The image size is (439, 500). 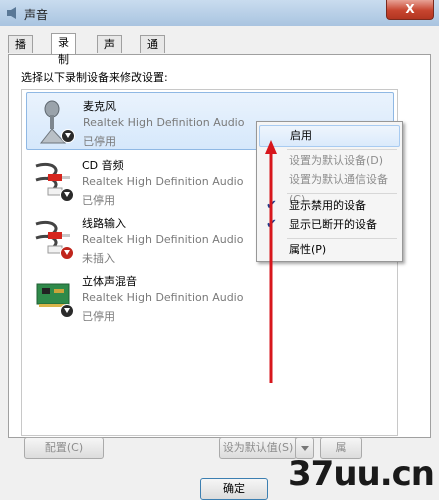 I want to click on annotation-arrow, so click(x=271, y=261).